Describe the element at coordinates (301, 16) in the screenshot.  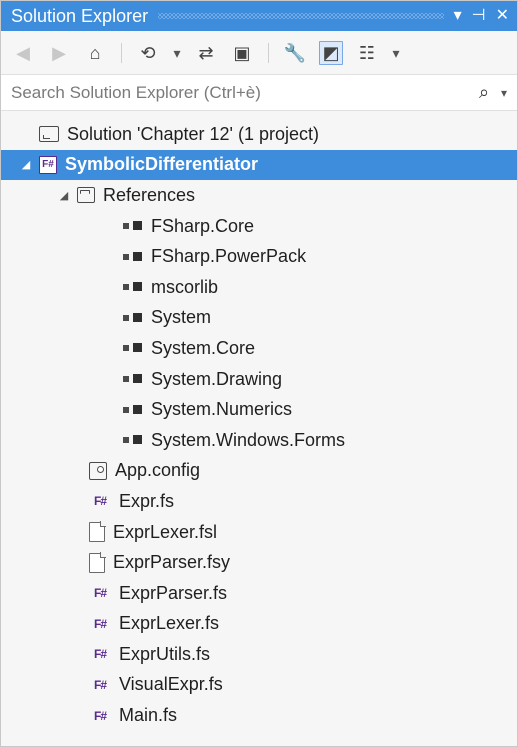
I see `title-bar-grip` at that location.